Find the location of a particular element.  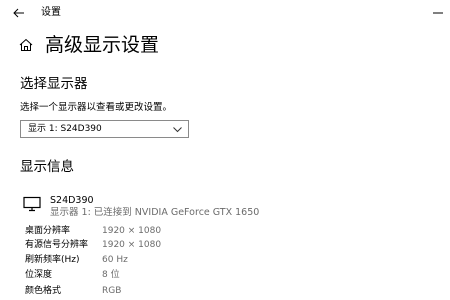

info-label-refresh-rate: 刷新频率(Hz) is located at coordinates (52, 260).